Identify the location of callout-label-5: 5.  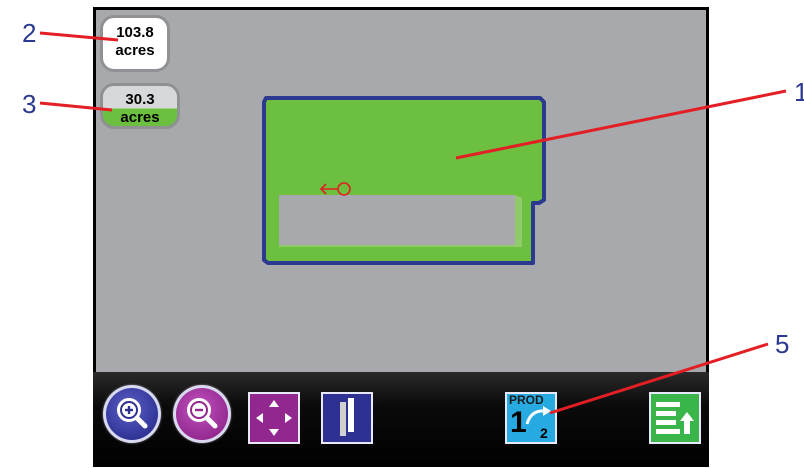
(782, 344).